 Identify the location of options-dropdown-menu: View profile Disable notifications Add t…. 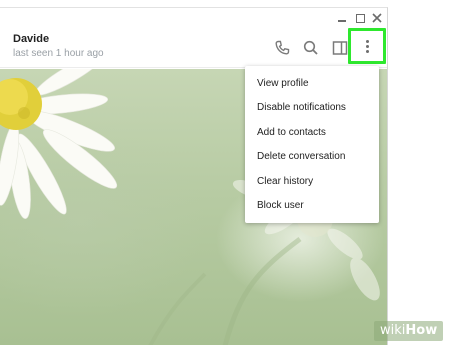
(312, 144).